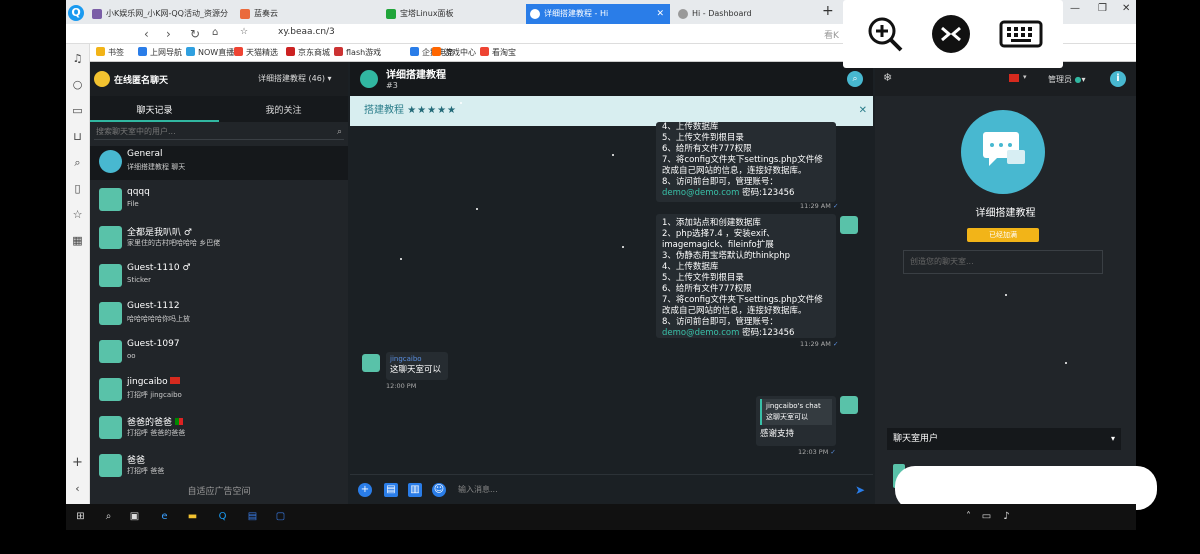 This screenshot has height=554, width=1200. Describe the element at coordinates (219, 467) in the screenshot. I see `list-item: 爸爸 打招呼 爸爸` at that location.